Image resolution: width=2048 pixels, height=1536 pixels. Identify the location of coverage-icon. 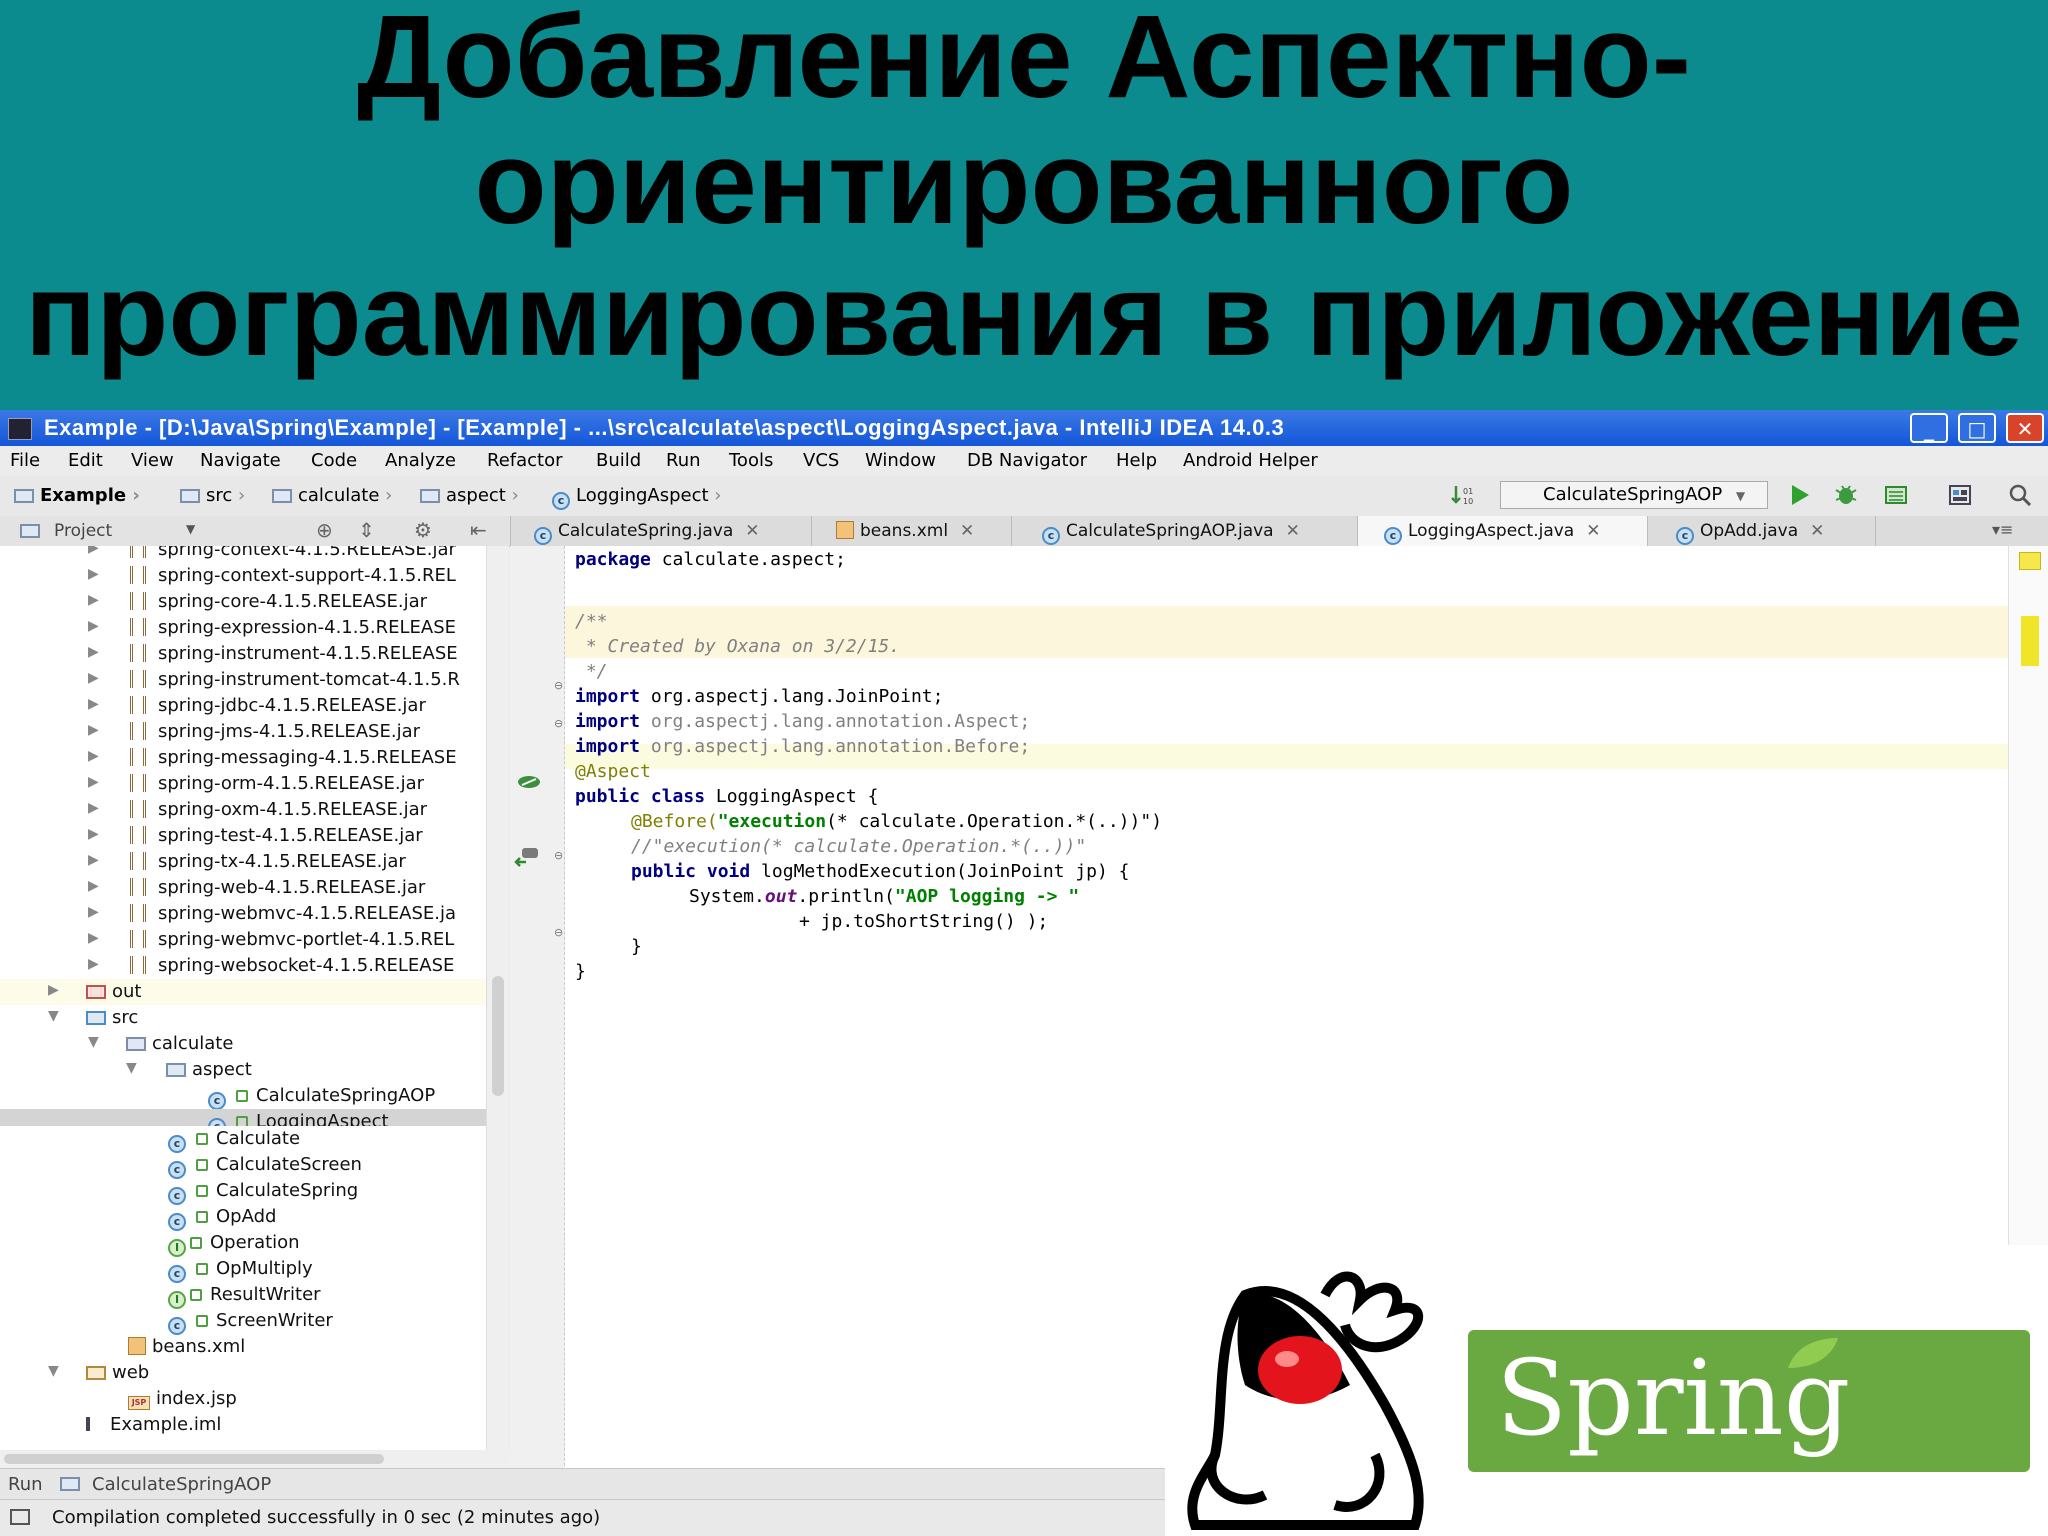
(1896, 495).